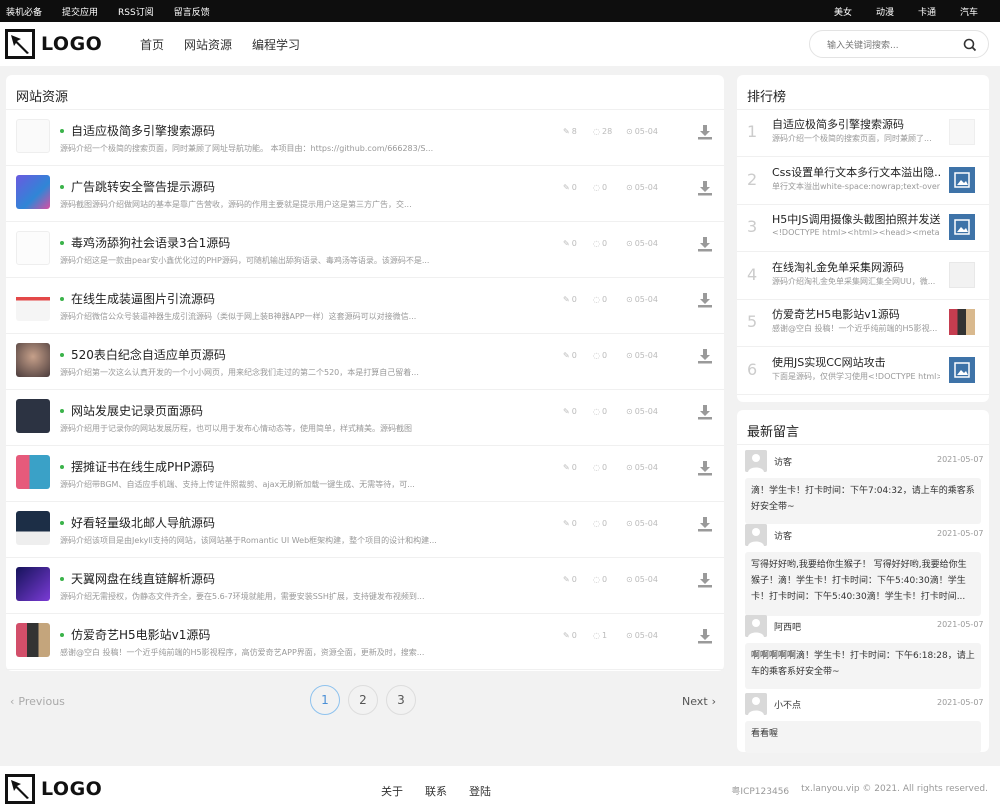 The height and width of the screenshot is (812, 1000). Describe the element at coordinates (760, 790) in the screenshot. I see `icp-number: 粤ICP123456` at that location.